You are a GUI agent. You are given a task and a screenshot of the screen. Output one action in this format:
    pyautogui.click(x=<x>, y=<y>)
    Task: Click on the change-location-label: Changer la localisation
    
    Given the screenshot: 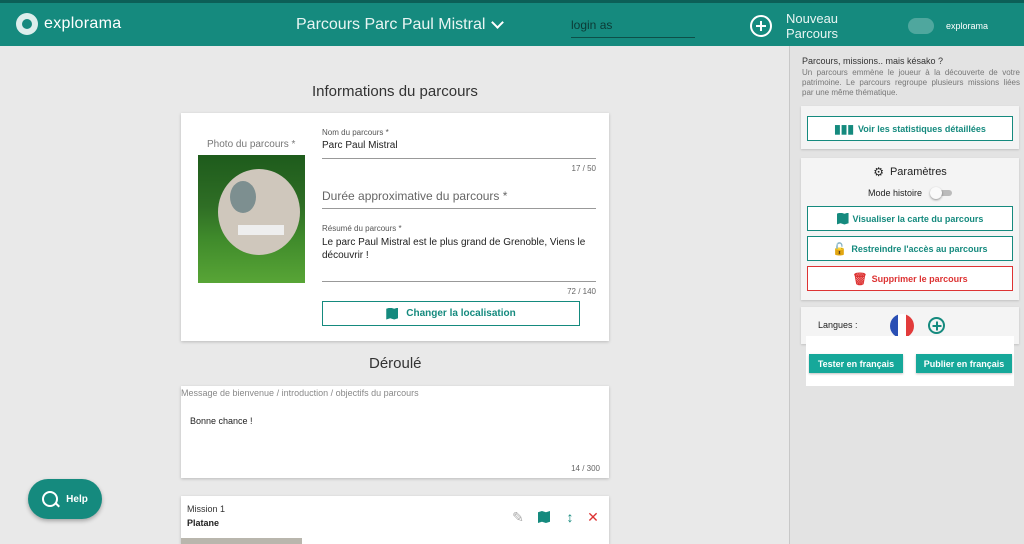 What is the action you would take?
    pyautogui.click(x=461, y=313)
    